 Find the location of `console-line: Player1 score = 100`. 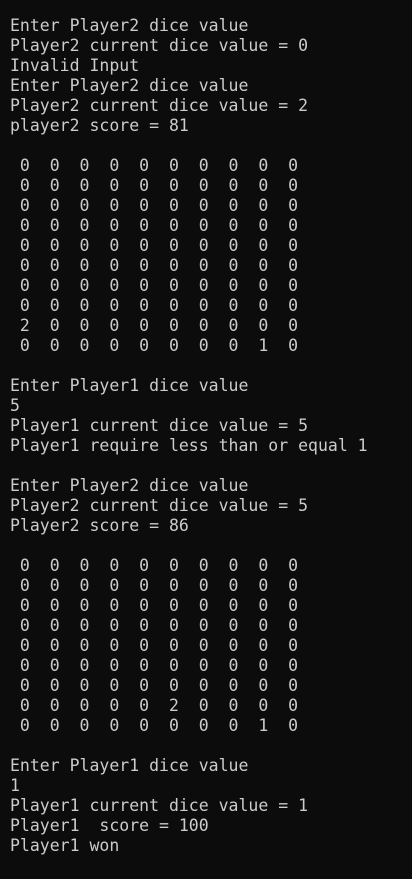

console-line: Player1 score = 100 is located at coordinates (109, 825).